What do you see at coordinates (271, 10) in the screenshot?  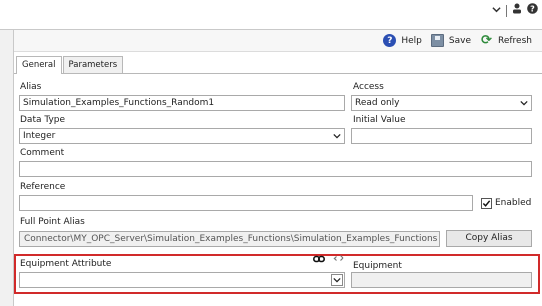 I see `top-strip: ?` at bounding box center [271, 10].